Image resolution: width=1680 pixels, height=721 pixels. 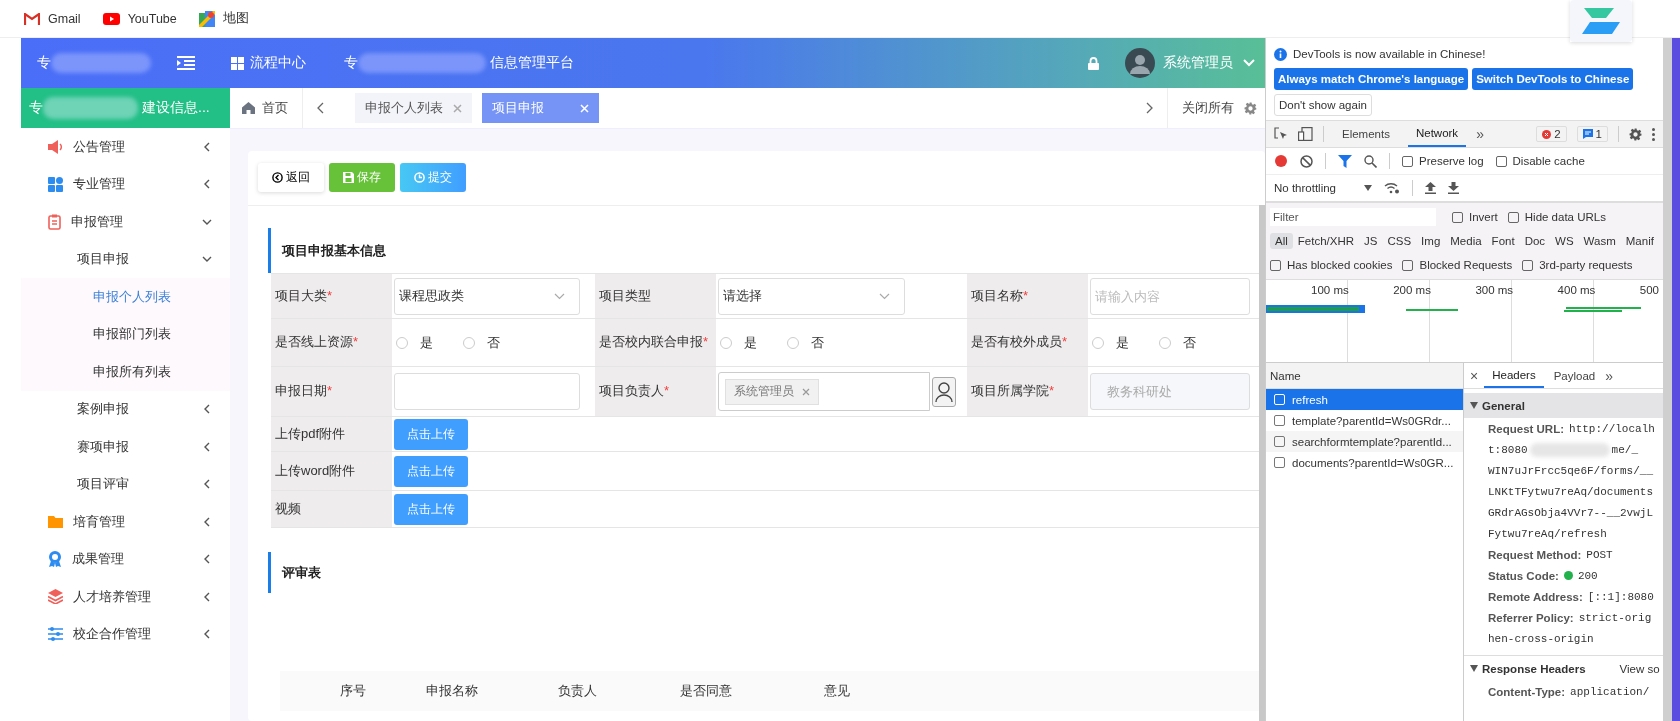 I want to click on type-filter: Media, so click(x=1466, y=241).